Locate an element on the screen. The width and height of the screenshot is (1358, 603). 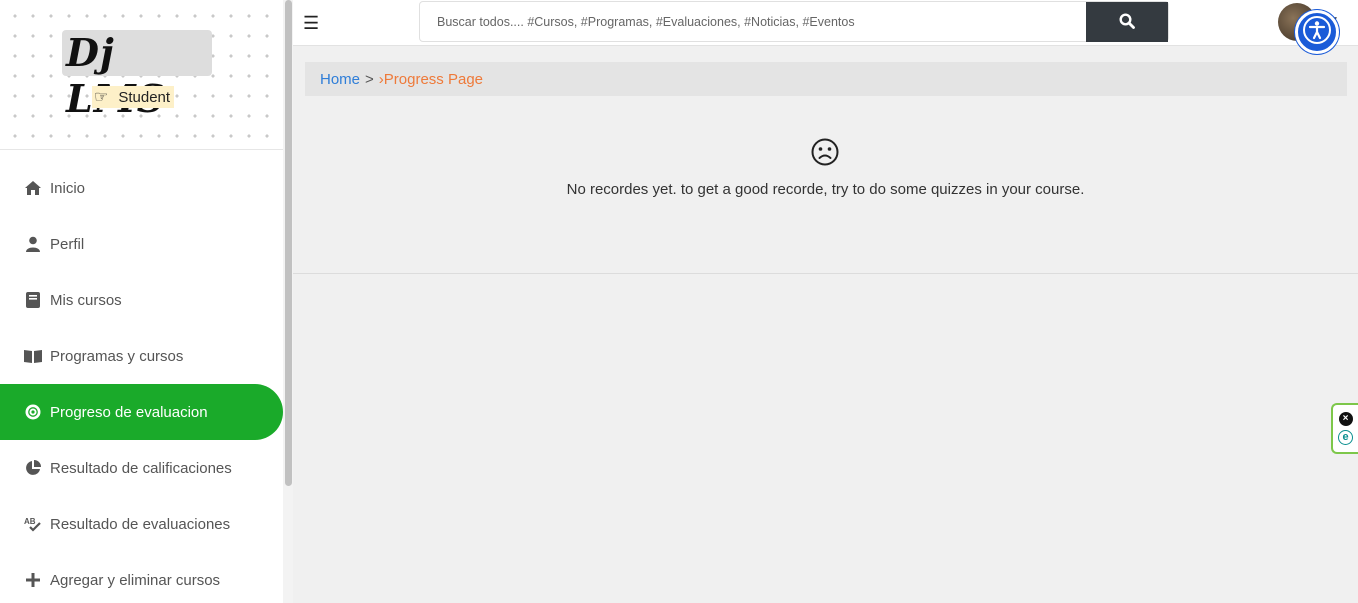
spellcheck-icon: AB is located at coordinates (33, 524).